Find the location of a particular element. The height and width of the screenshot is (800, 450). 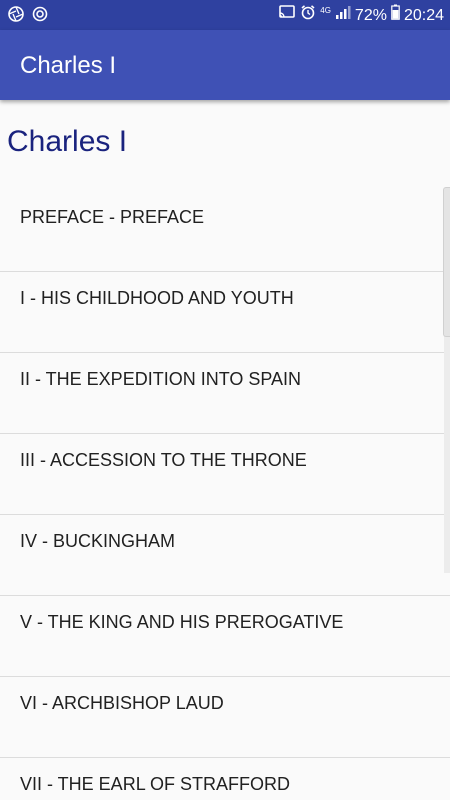

chapter-label: III - ACCESSION TO THE THRONE is located at coordinates (163, 460).